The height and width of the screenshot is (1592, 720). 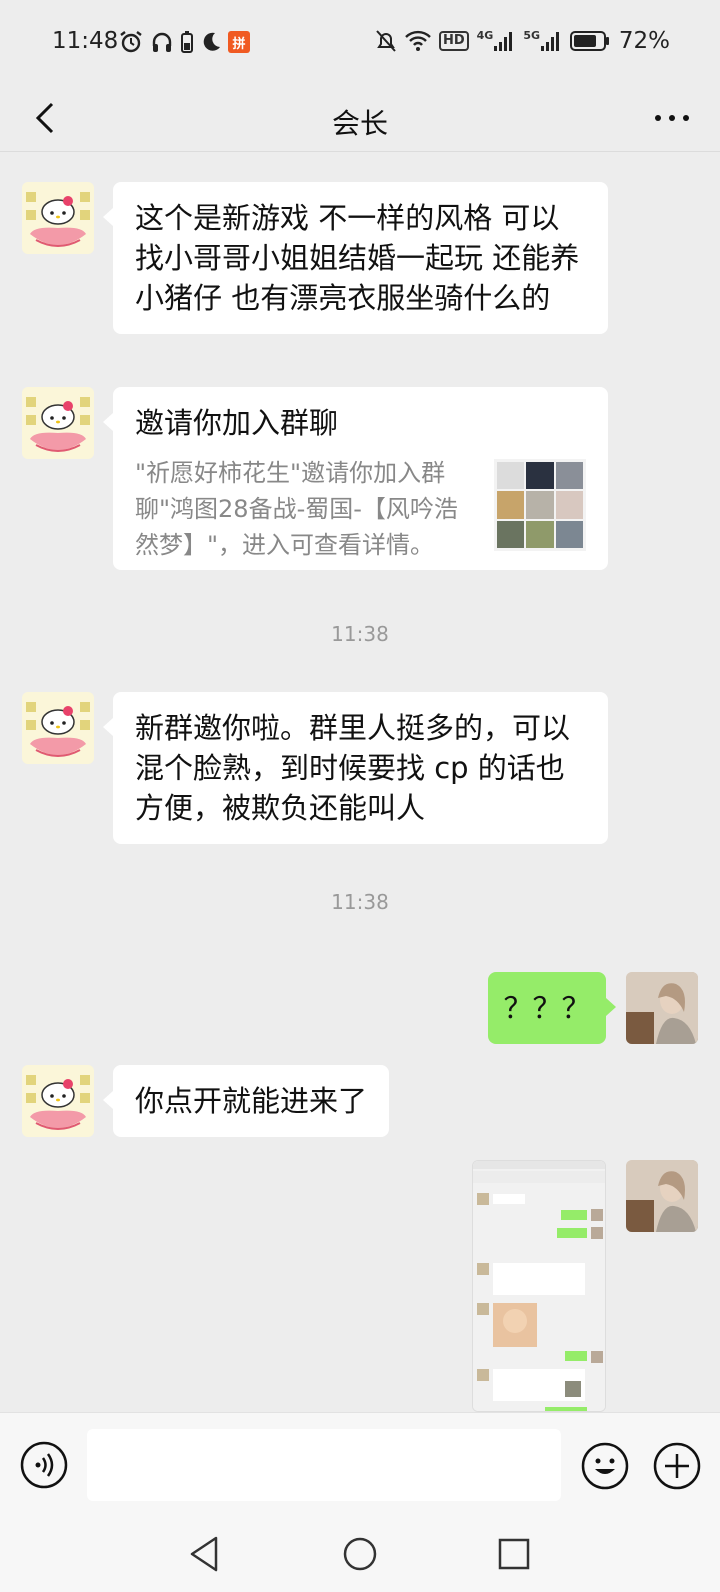 I want to click on voice-button, so click(x=44, y=1465).